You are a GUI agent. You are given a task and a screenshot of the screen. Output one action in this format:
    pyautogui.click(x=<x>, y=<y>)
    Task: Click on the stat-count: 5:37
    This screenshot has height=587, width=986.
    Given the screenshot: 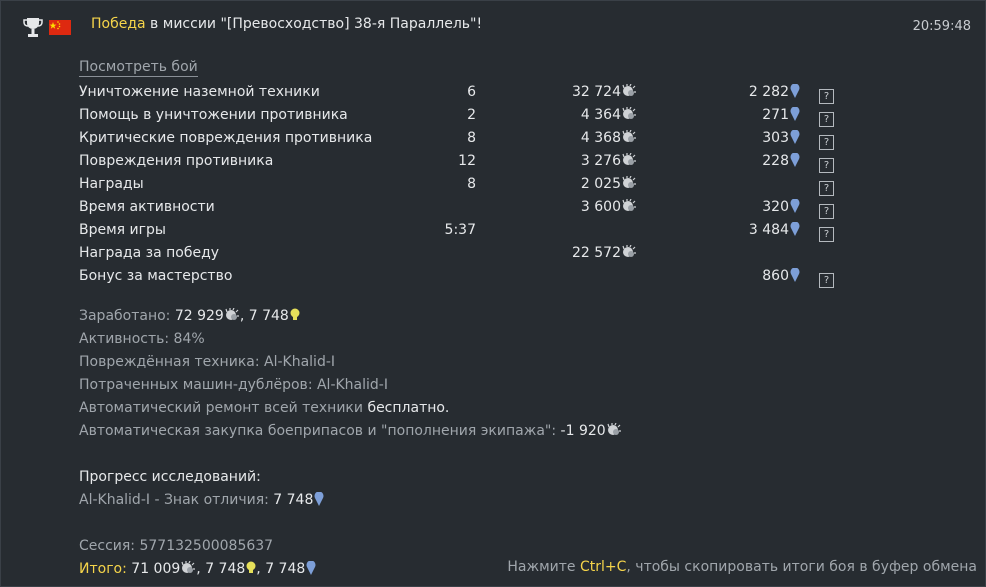 What is the action you would take?
    pyautogui.click(x=460, y=230)
    